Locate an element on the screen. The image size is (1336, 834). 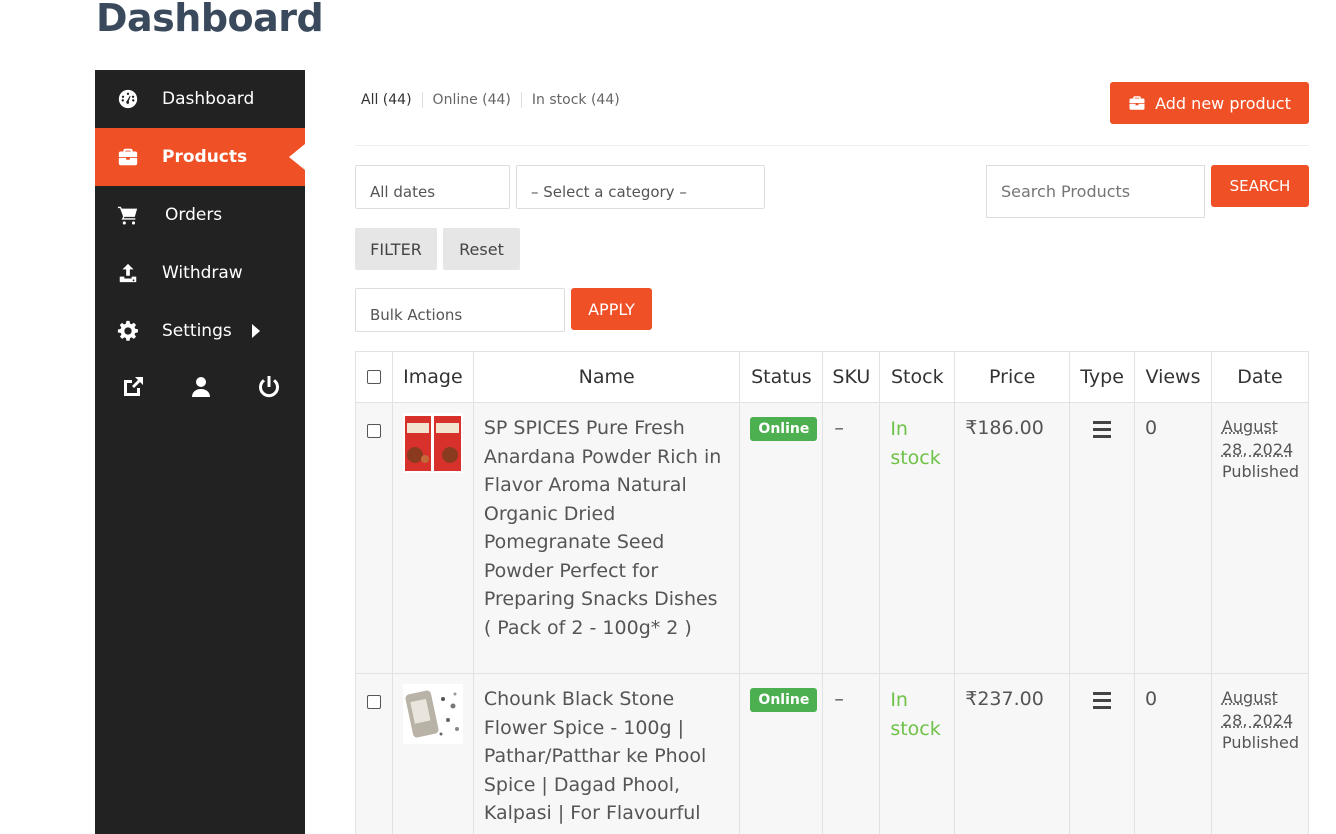
tab-online: Online (44) is located at coordinates (471, 100).